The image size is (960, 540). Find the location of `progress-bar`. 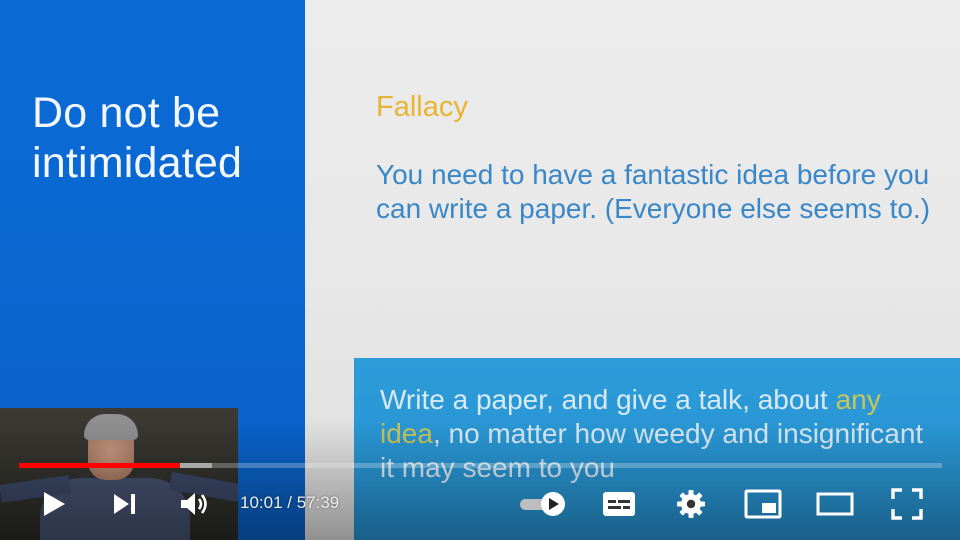

progress-bar is located at coordinates (480, 465).